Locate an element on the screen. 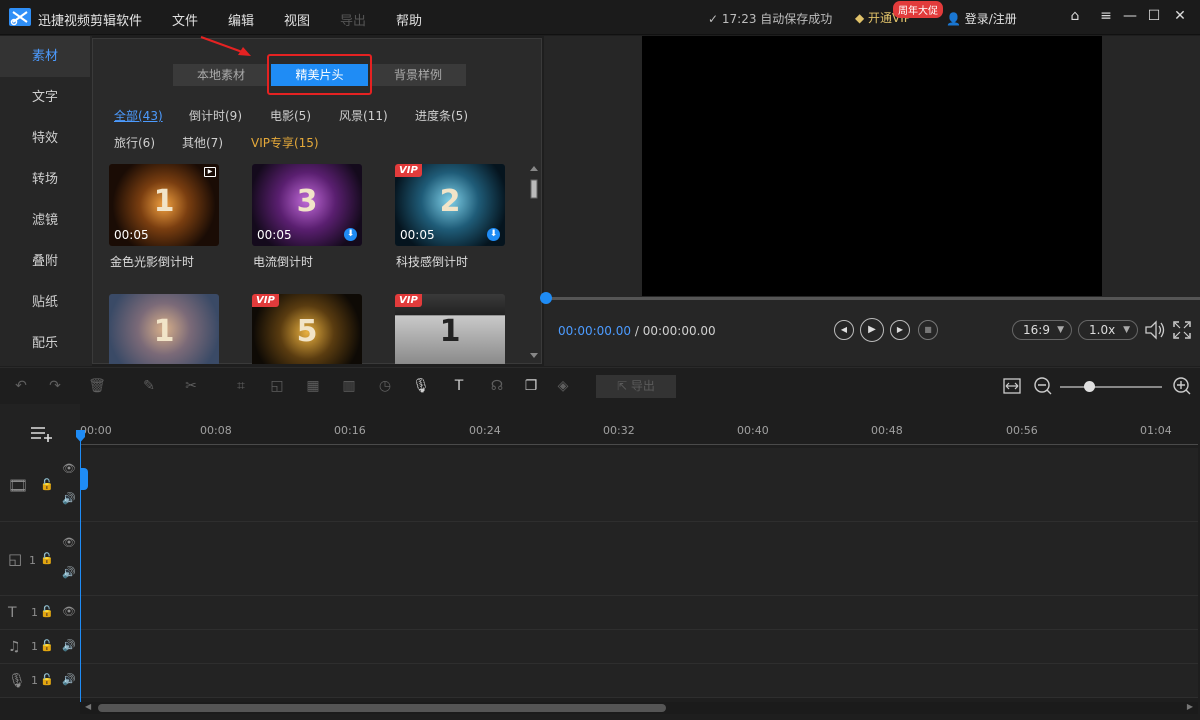 This screenshot has width=1200, height=720. filter-other: 其他(7) is located at coordinates (202, 142).